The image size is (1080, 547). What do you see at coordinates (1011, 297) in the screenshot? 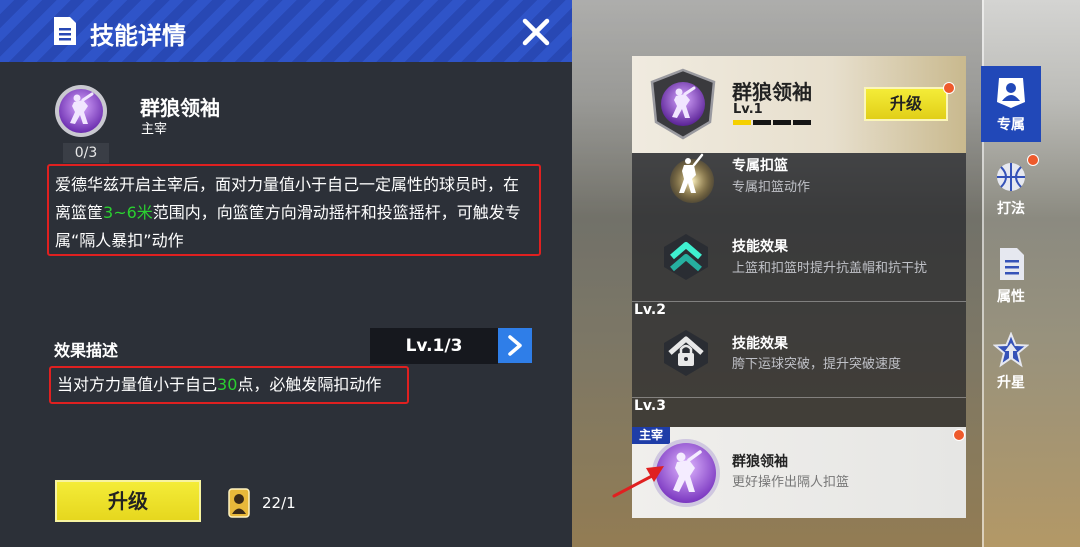
I see `nav-label: 属性` at bounding box center [1011, 297].